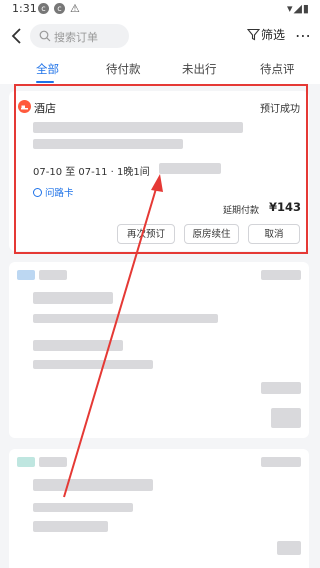 This screenshot has width=320, height=568. I want to click on blurred-button, so click(286, 418).